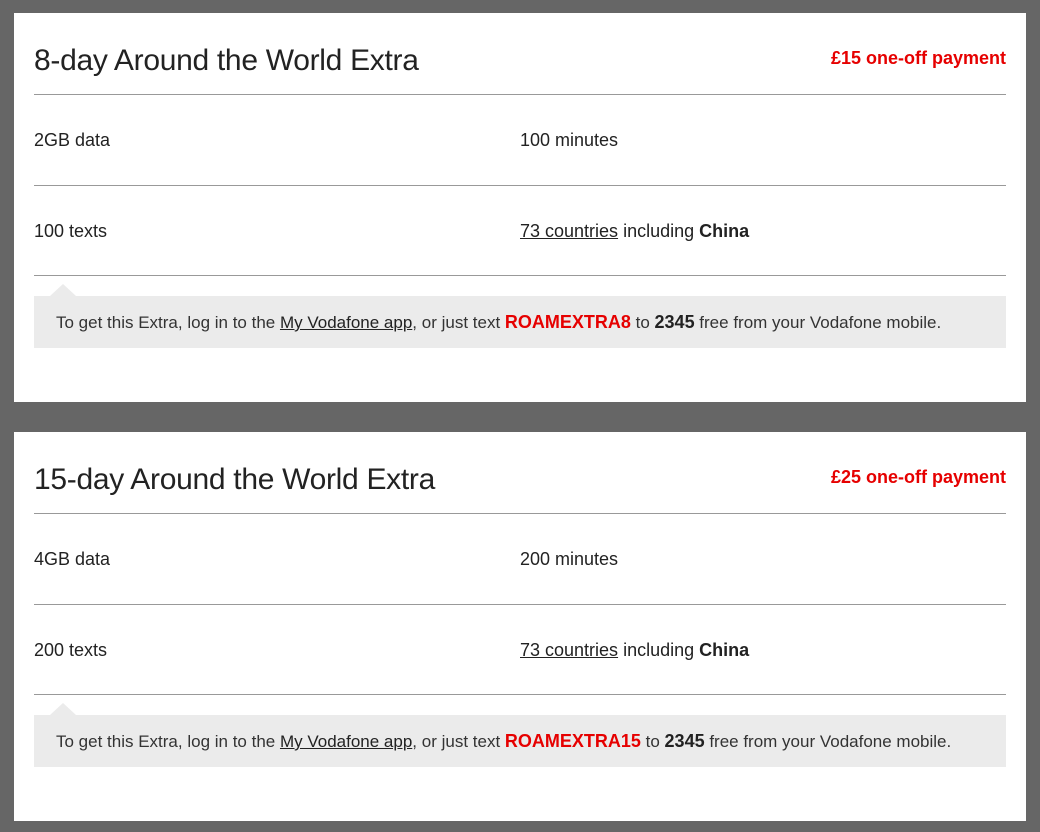 The image size is (1040, 832). I want to click on data-allowance: 4GB data, so click(72, 559).